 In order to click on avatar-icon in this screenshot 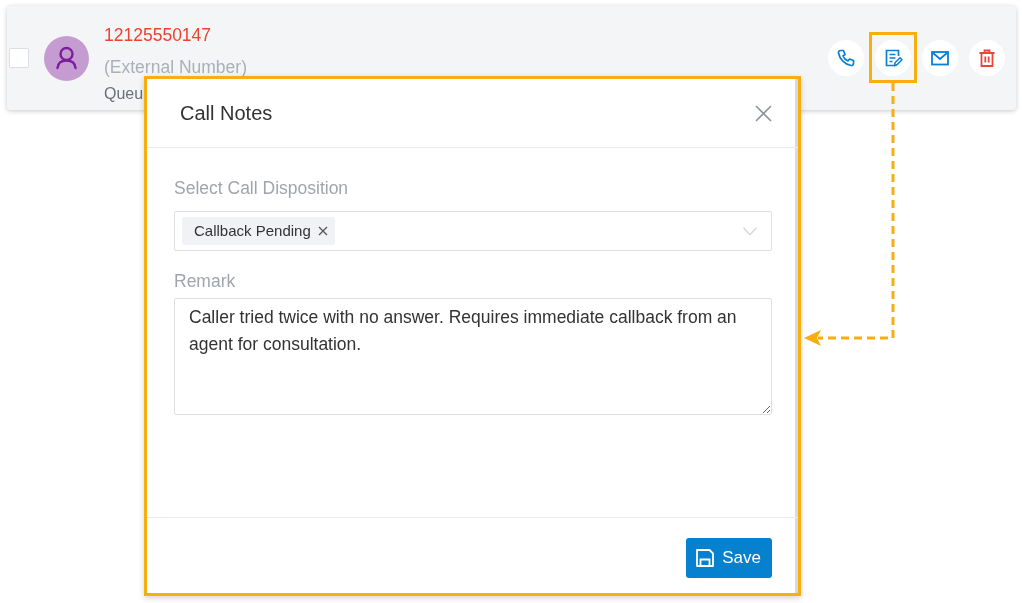, I will do `click(66, 58)`.